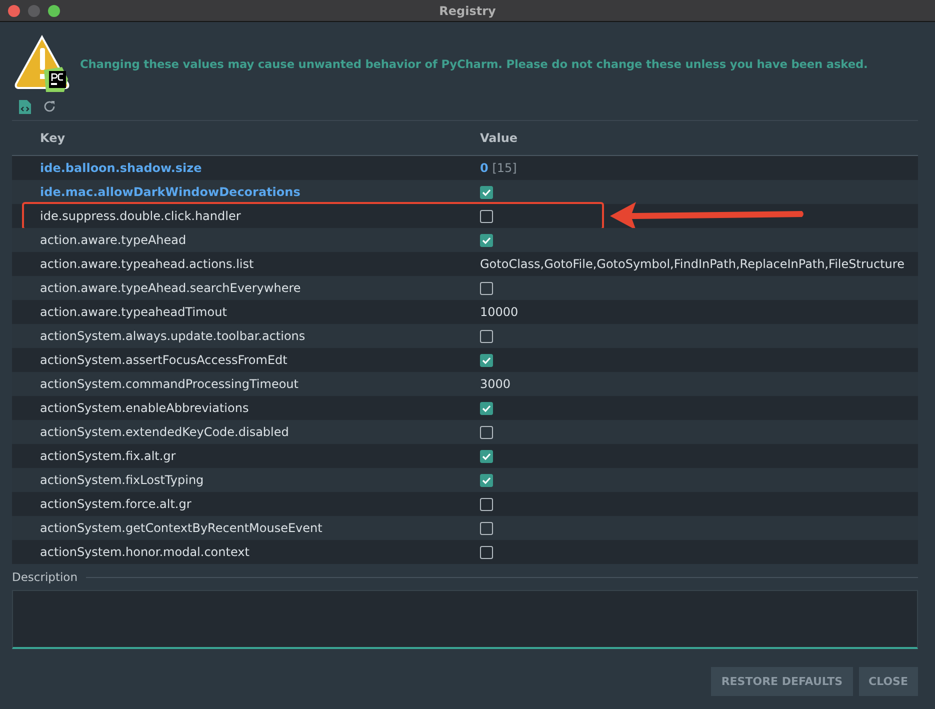 Image resolution: width=935 pixels, height=709 pixels. What do you see at coordinates (122, 480) in the screenshot?
I see `key-cell-text: actionSystem.fixLostTyping` at bounding box center [122, 480].